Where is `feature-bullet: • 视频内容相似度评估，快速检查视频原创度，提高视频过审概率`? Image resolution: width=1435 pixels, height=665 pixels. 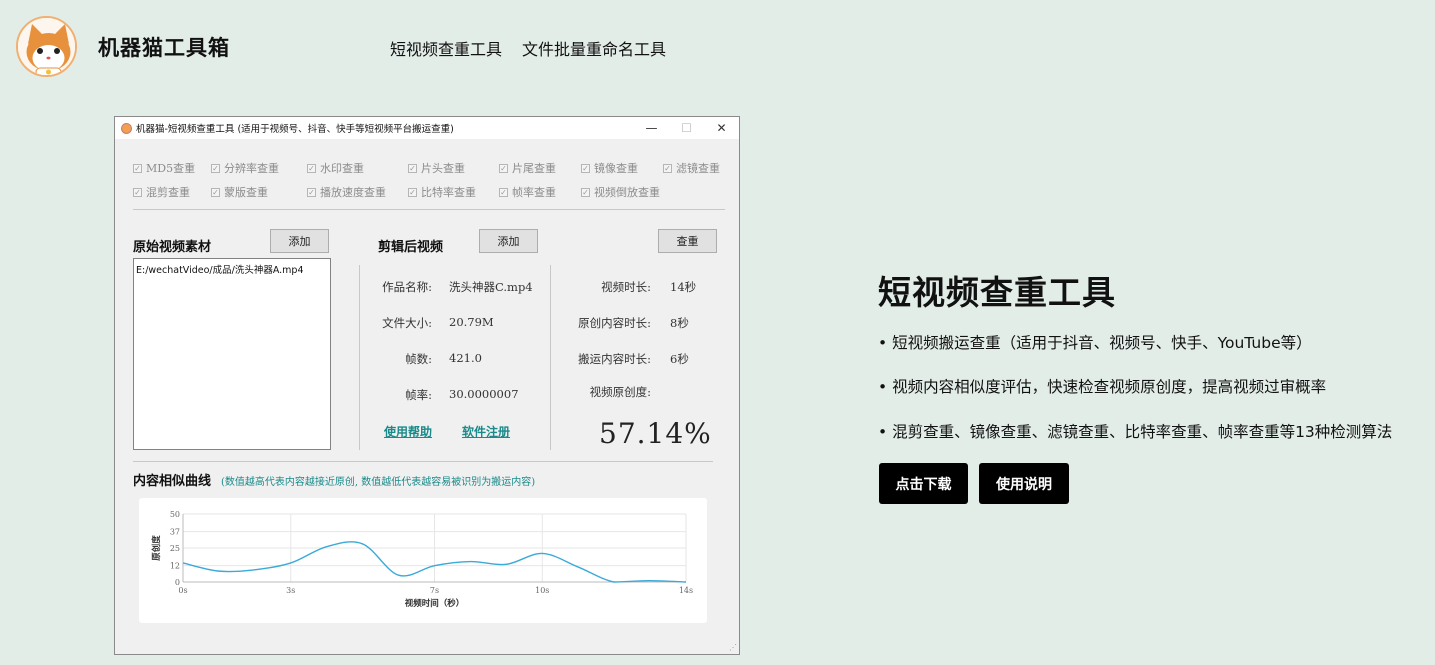
feature-bullet: • 视频内容相似度评估，快速检查视频原创度，提高视频过审概率 is located at coordinates (1102, 387).